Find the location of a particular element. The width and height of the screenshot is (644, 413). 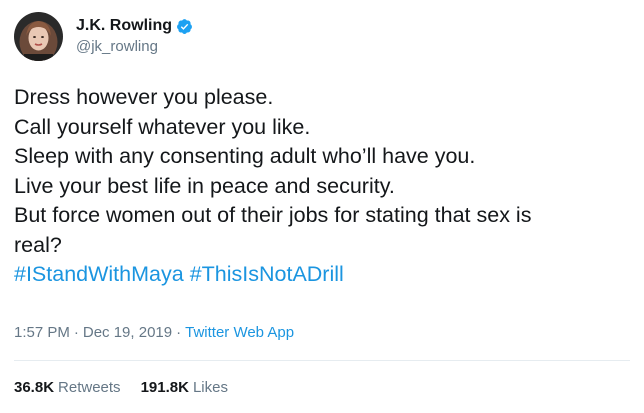

tweet-line: real? is located at coordinates (38, 244).